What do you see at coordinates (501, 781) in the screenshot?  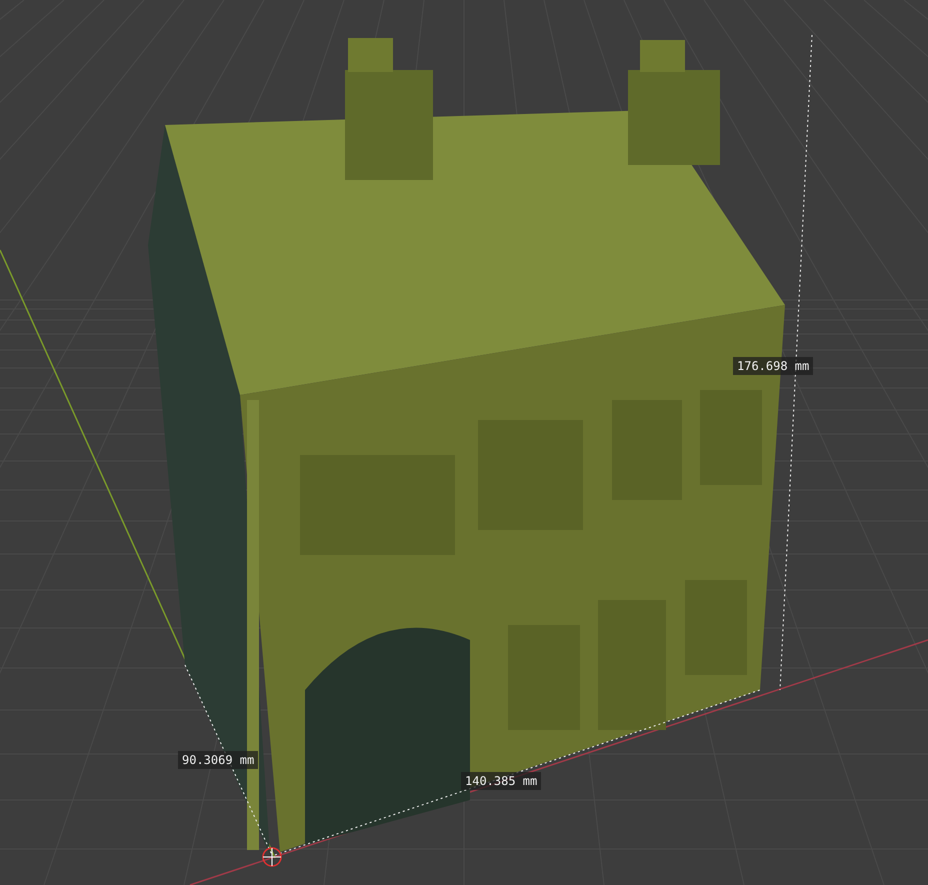 I see `dimension-label: 140.385 mm` at bounding box center [501, 781].